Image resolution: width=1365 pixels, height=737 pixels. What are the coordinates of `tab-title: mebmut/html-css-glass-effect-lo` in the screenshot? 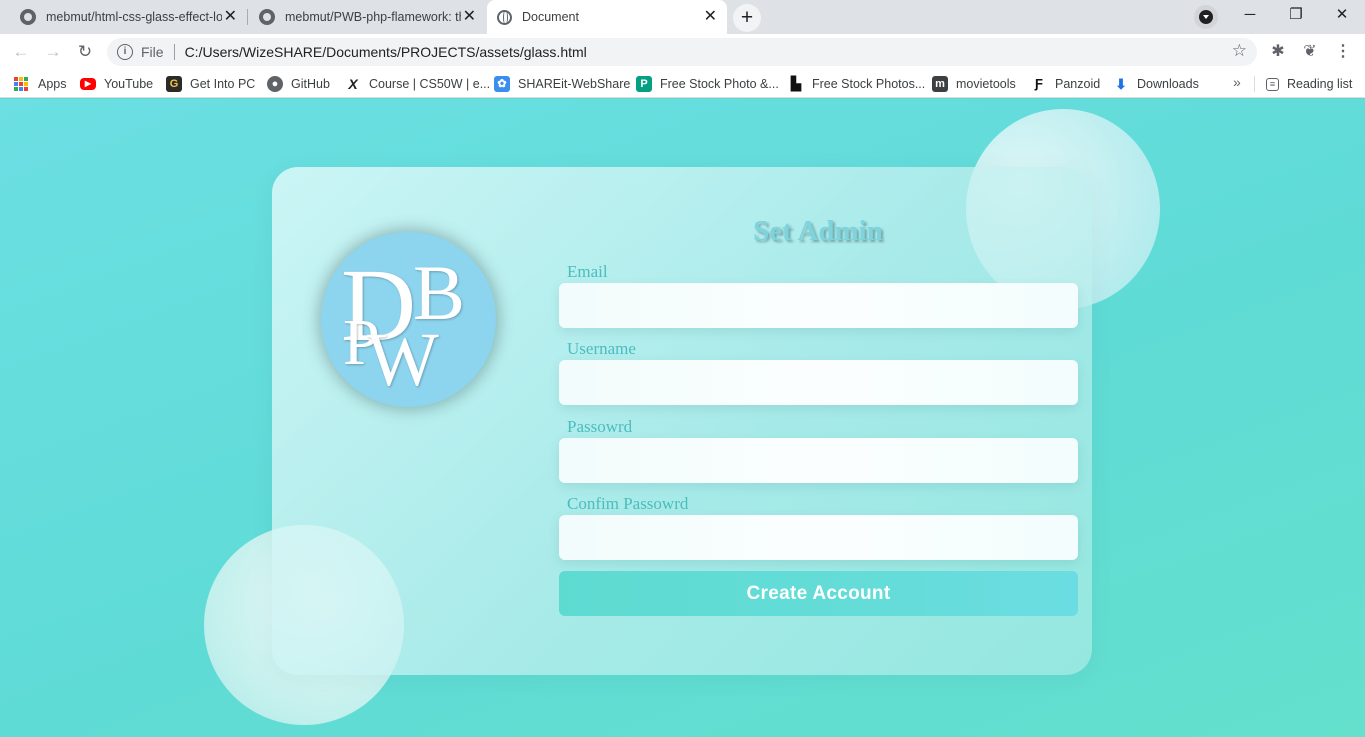 It's located at (134, 17).